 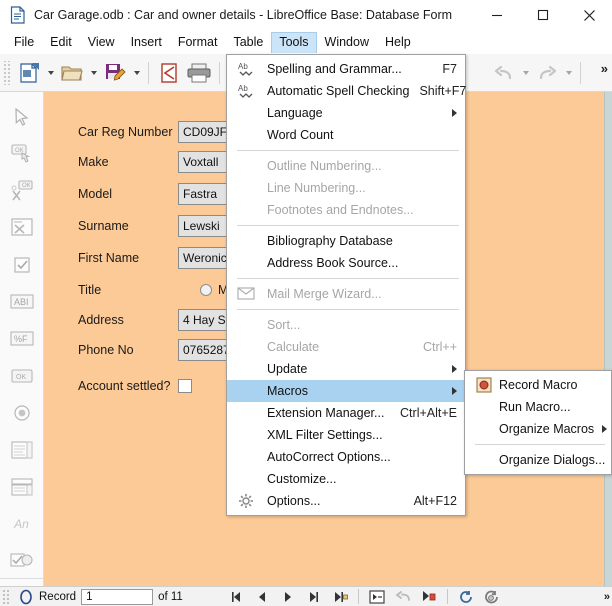 I want to click on next-record-button, so click(x=288, y=597).